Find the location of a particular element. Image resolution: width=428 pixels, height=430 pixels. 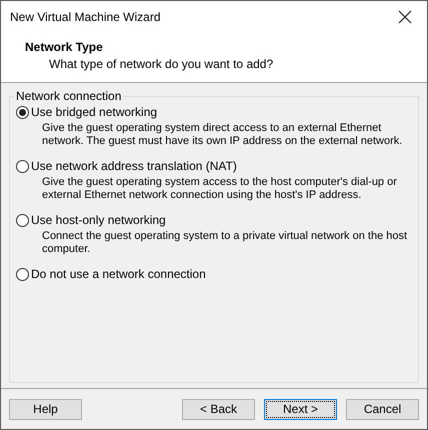

option-label: Use host-only networking is located at coordinates (98, 220).